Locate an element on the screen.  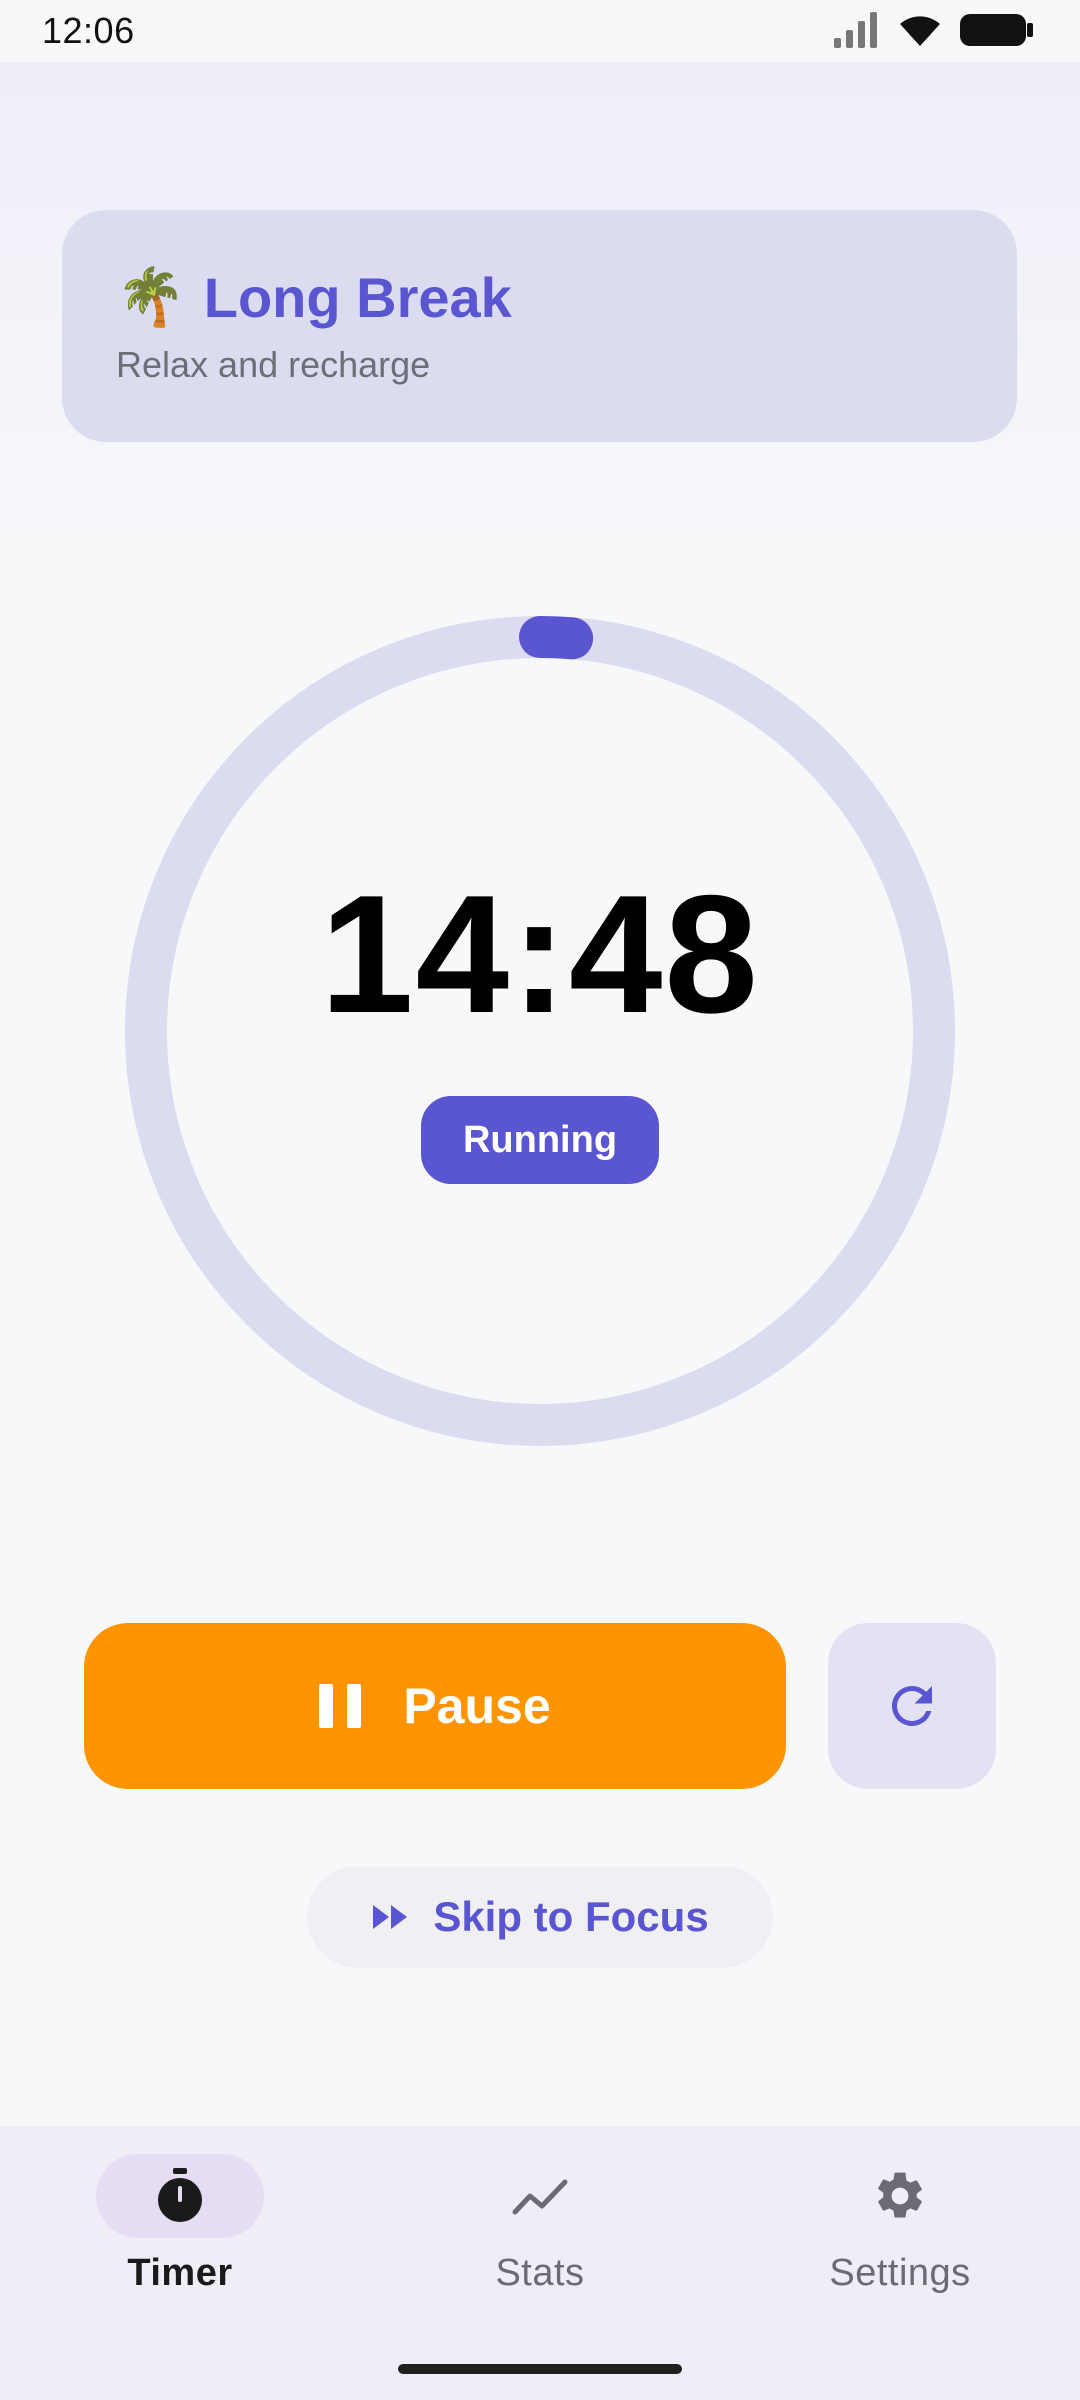
reset-button is located at coordinates (912, 1706).